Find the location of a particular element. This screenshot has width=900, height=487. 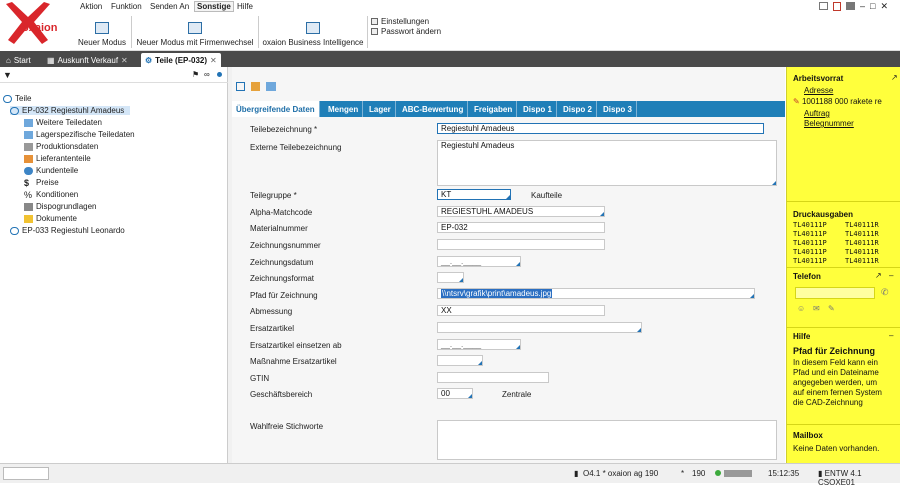

tree-item-ep032: EP-032 Regiestuhl Amadeus is located at coordinates (70, 110).